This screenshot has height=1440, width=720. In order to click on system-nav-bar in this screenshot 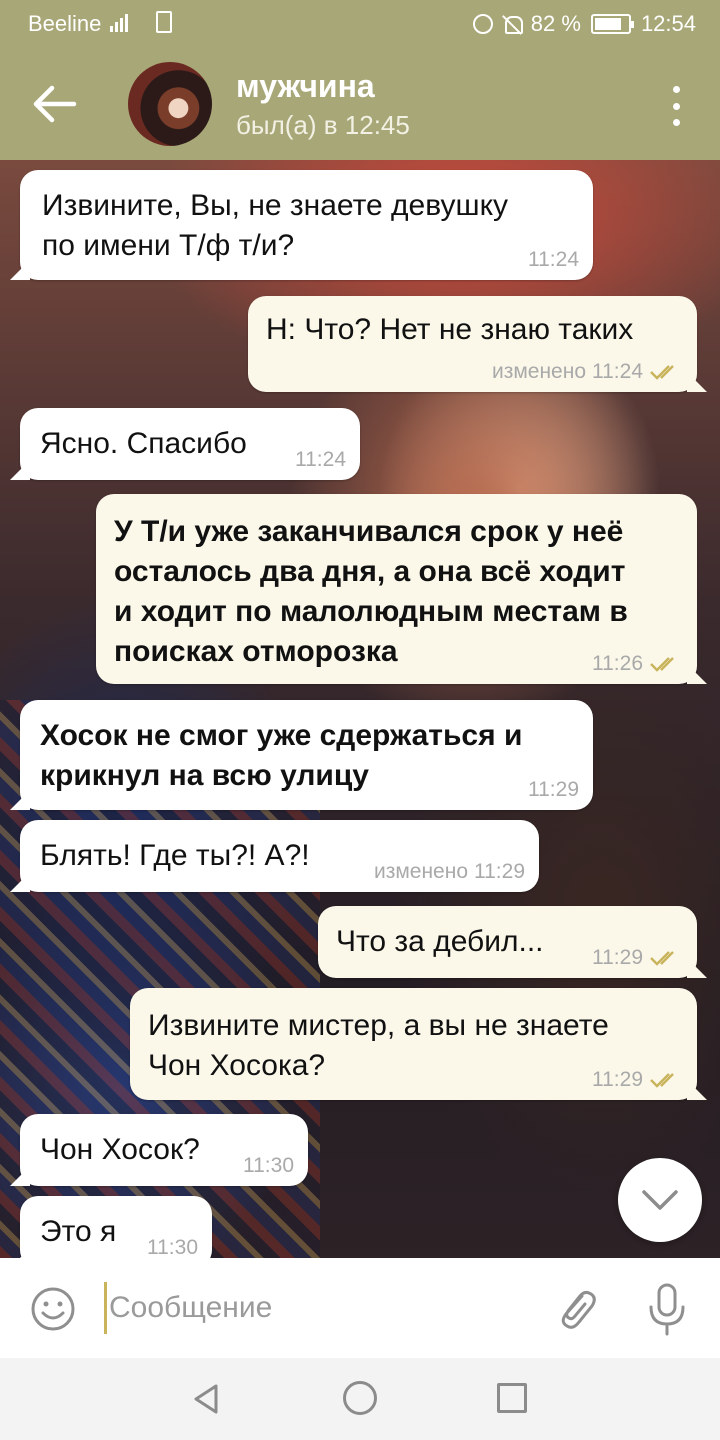, I will do `click(360, 1399)`.